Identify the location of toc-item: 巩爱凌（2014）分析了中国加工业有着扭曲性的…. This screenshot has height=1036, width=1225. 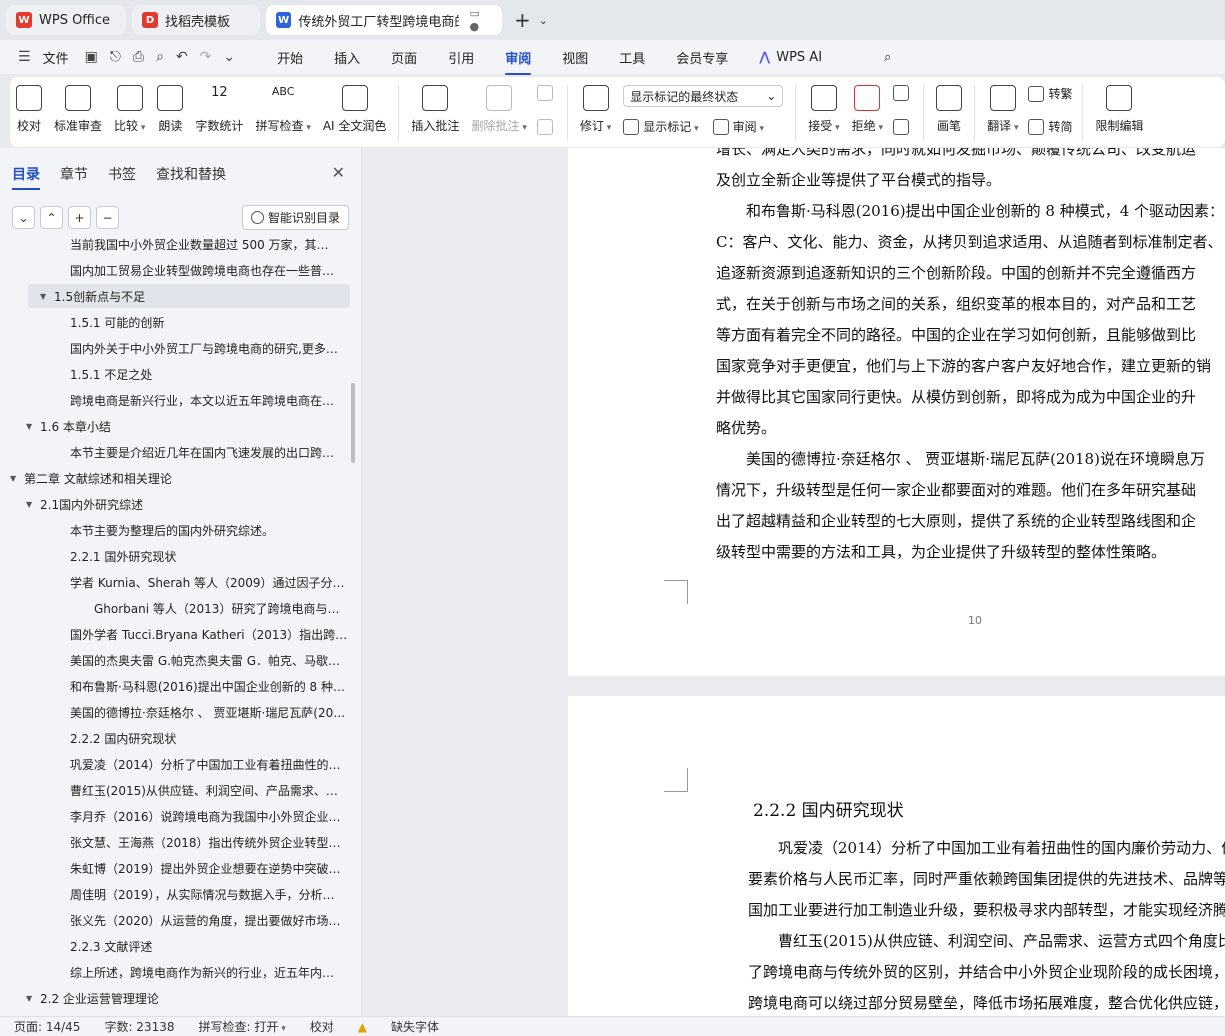
(176, 764).